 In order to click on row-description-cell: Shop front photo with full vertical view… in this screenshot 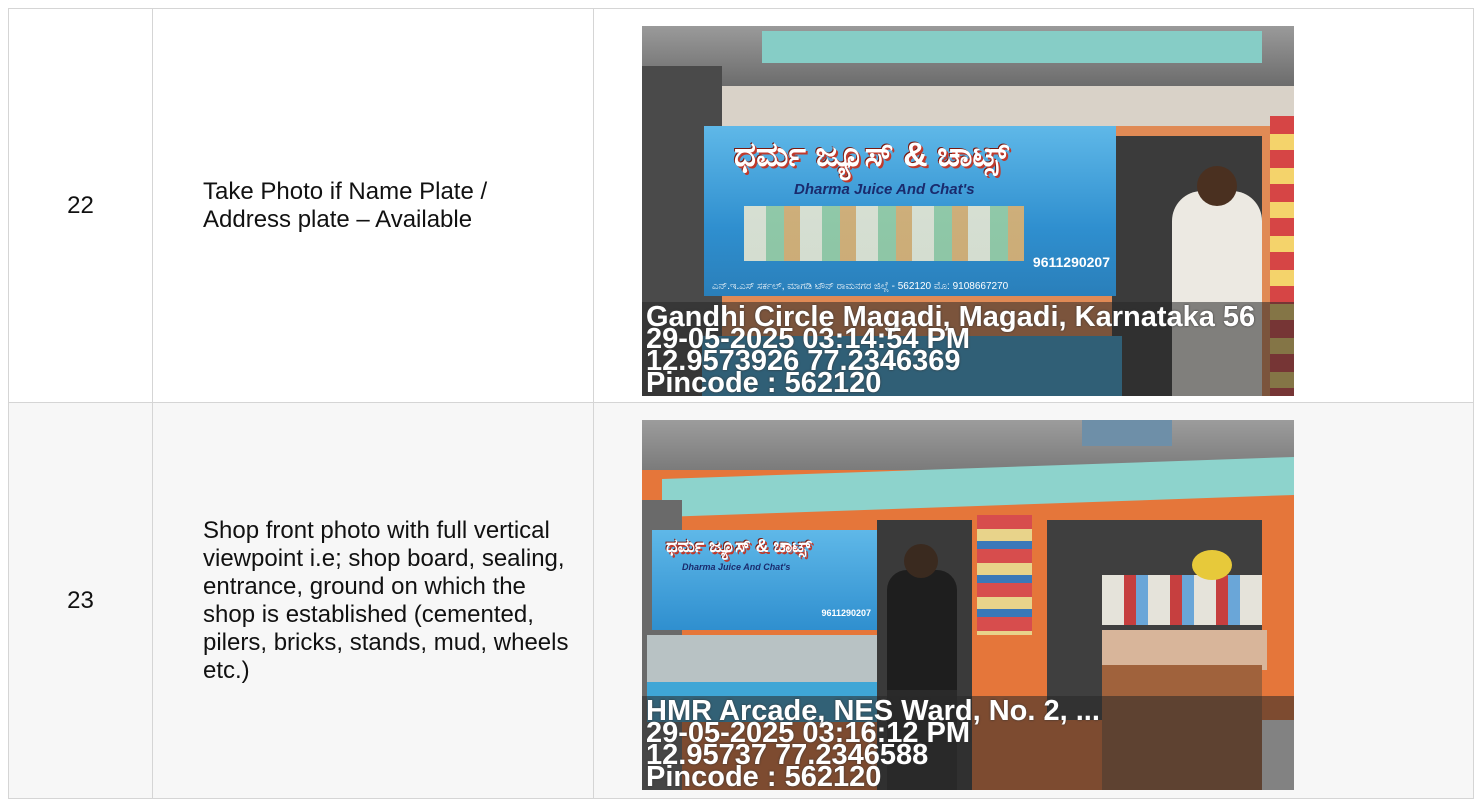, I will do `click(373, 600)`.